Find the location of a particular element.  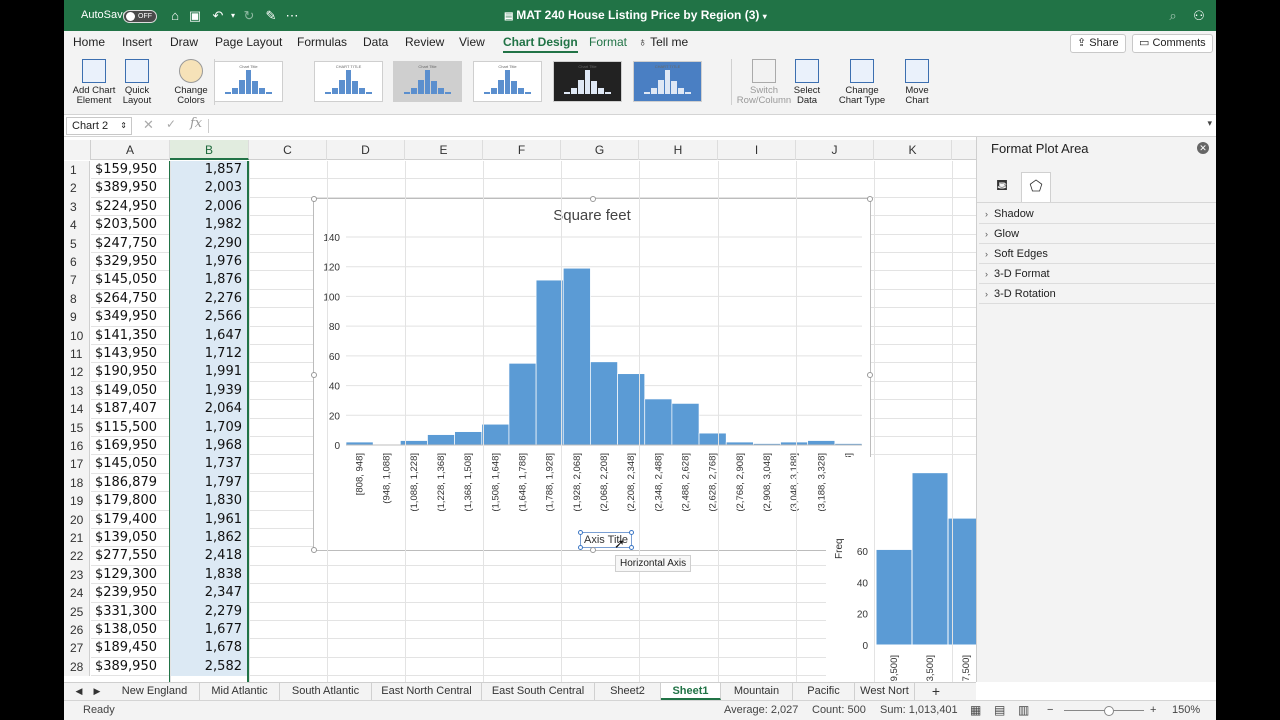

page-break-view-icon: ▥ is located at coordinates (1023, 710).